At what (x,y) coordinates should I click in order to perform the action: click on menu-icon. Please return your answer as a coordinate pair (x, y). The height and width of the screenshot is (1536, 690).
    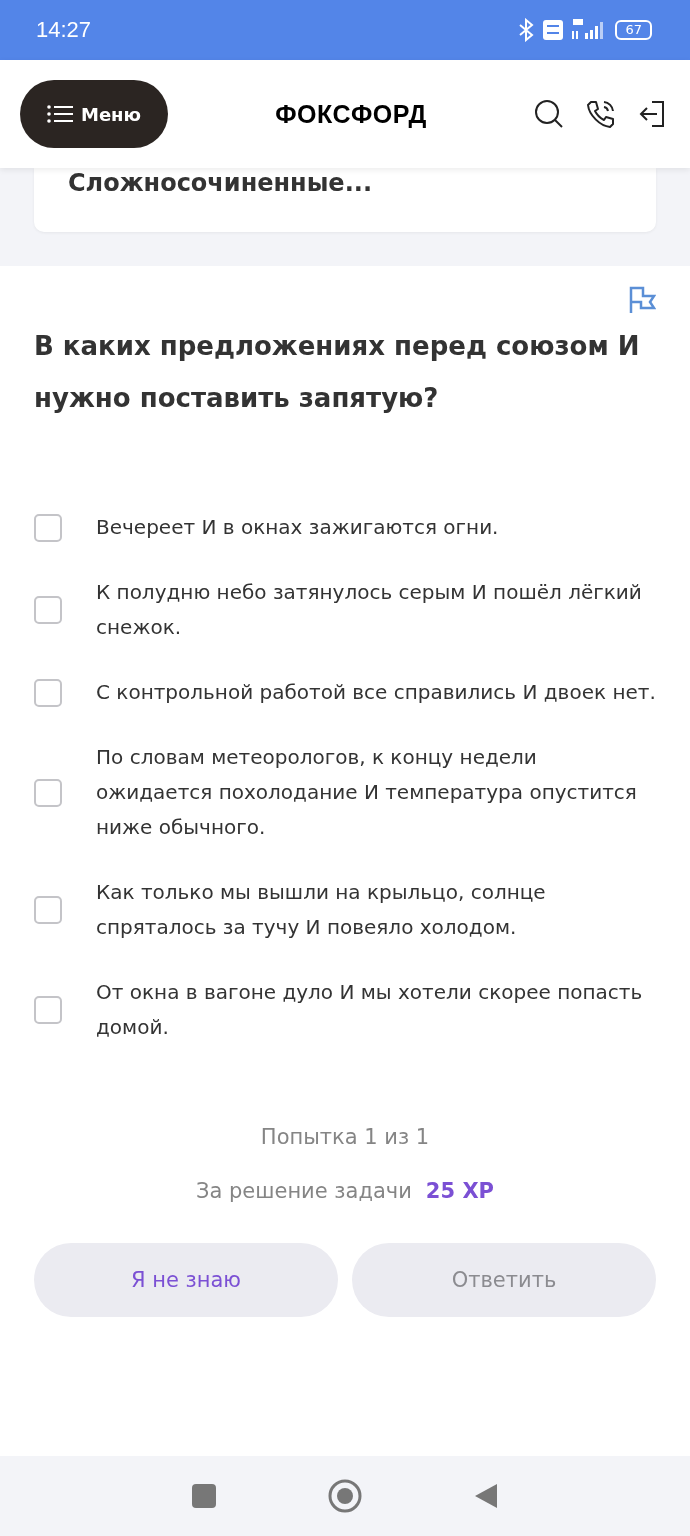
    Looking at the image, I should click on (59, 114).